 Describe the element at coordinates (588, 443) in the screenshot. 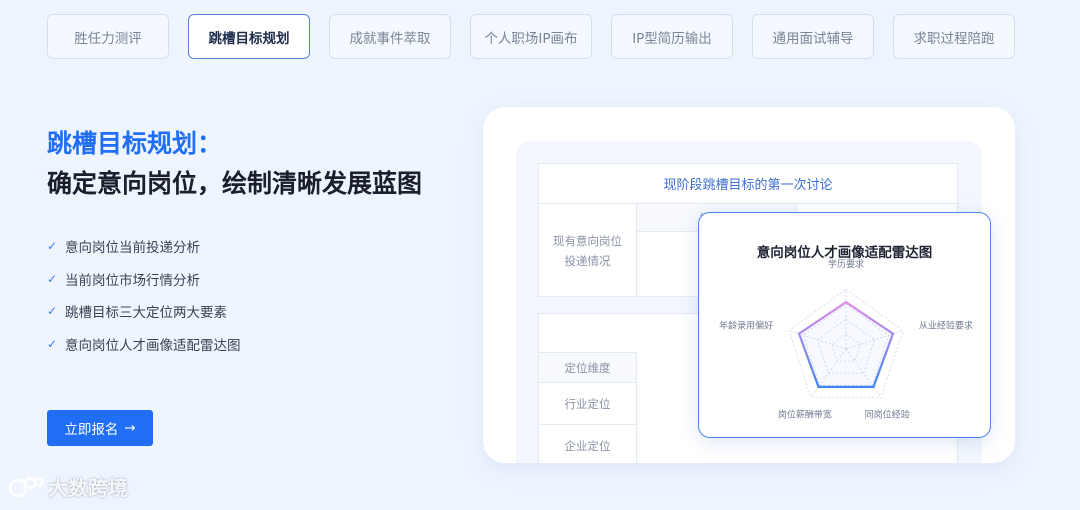

I see `table-row: 企业定位` at that location.